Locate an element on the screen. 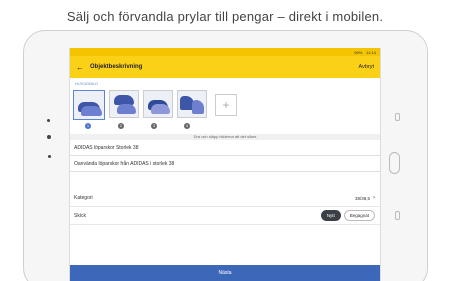 Image resolution: width=450 pixels, height=281 pixels. app-bar: ← Objektbeskrivning Avbryt is located at coordinates (225, 67).